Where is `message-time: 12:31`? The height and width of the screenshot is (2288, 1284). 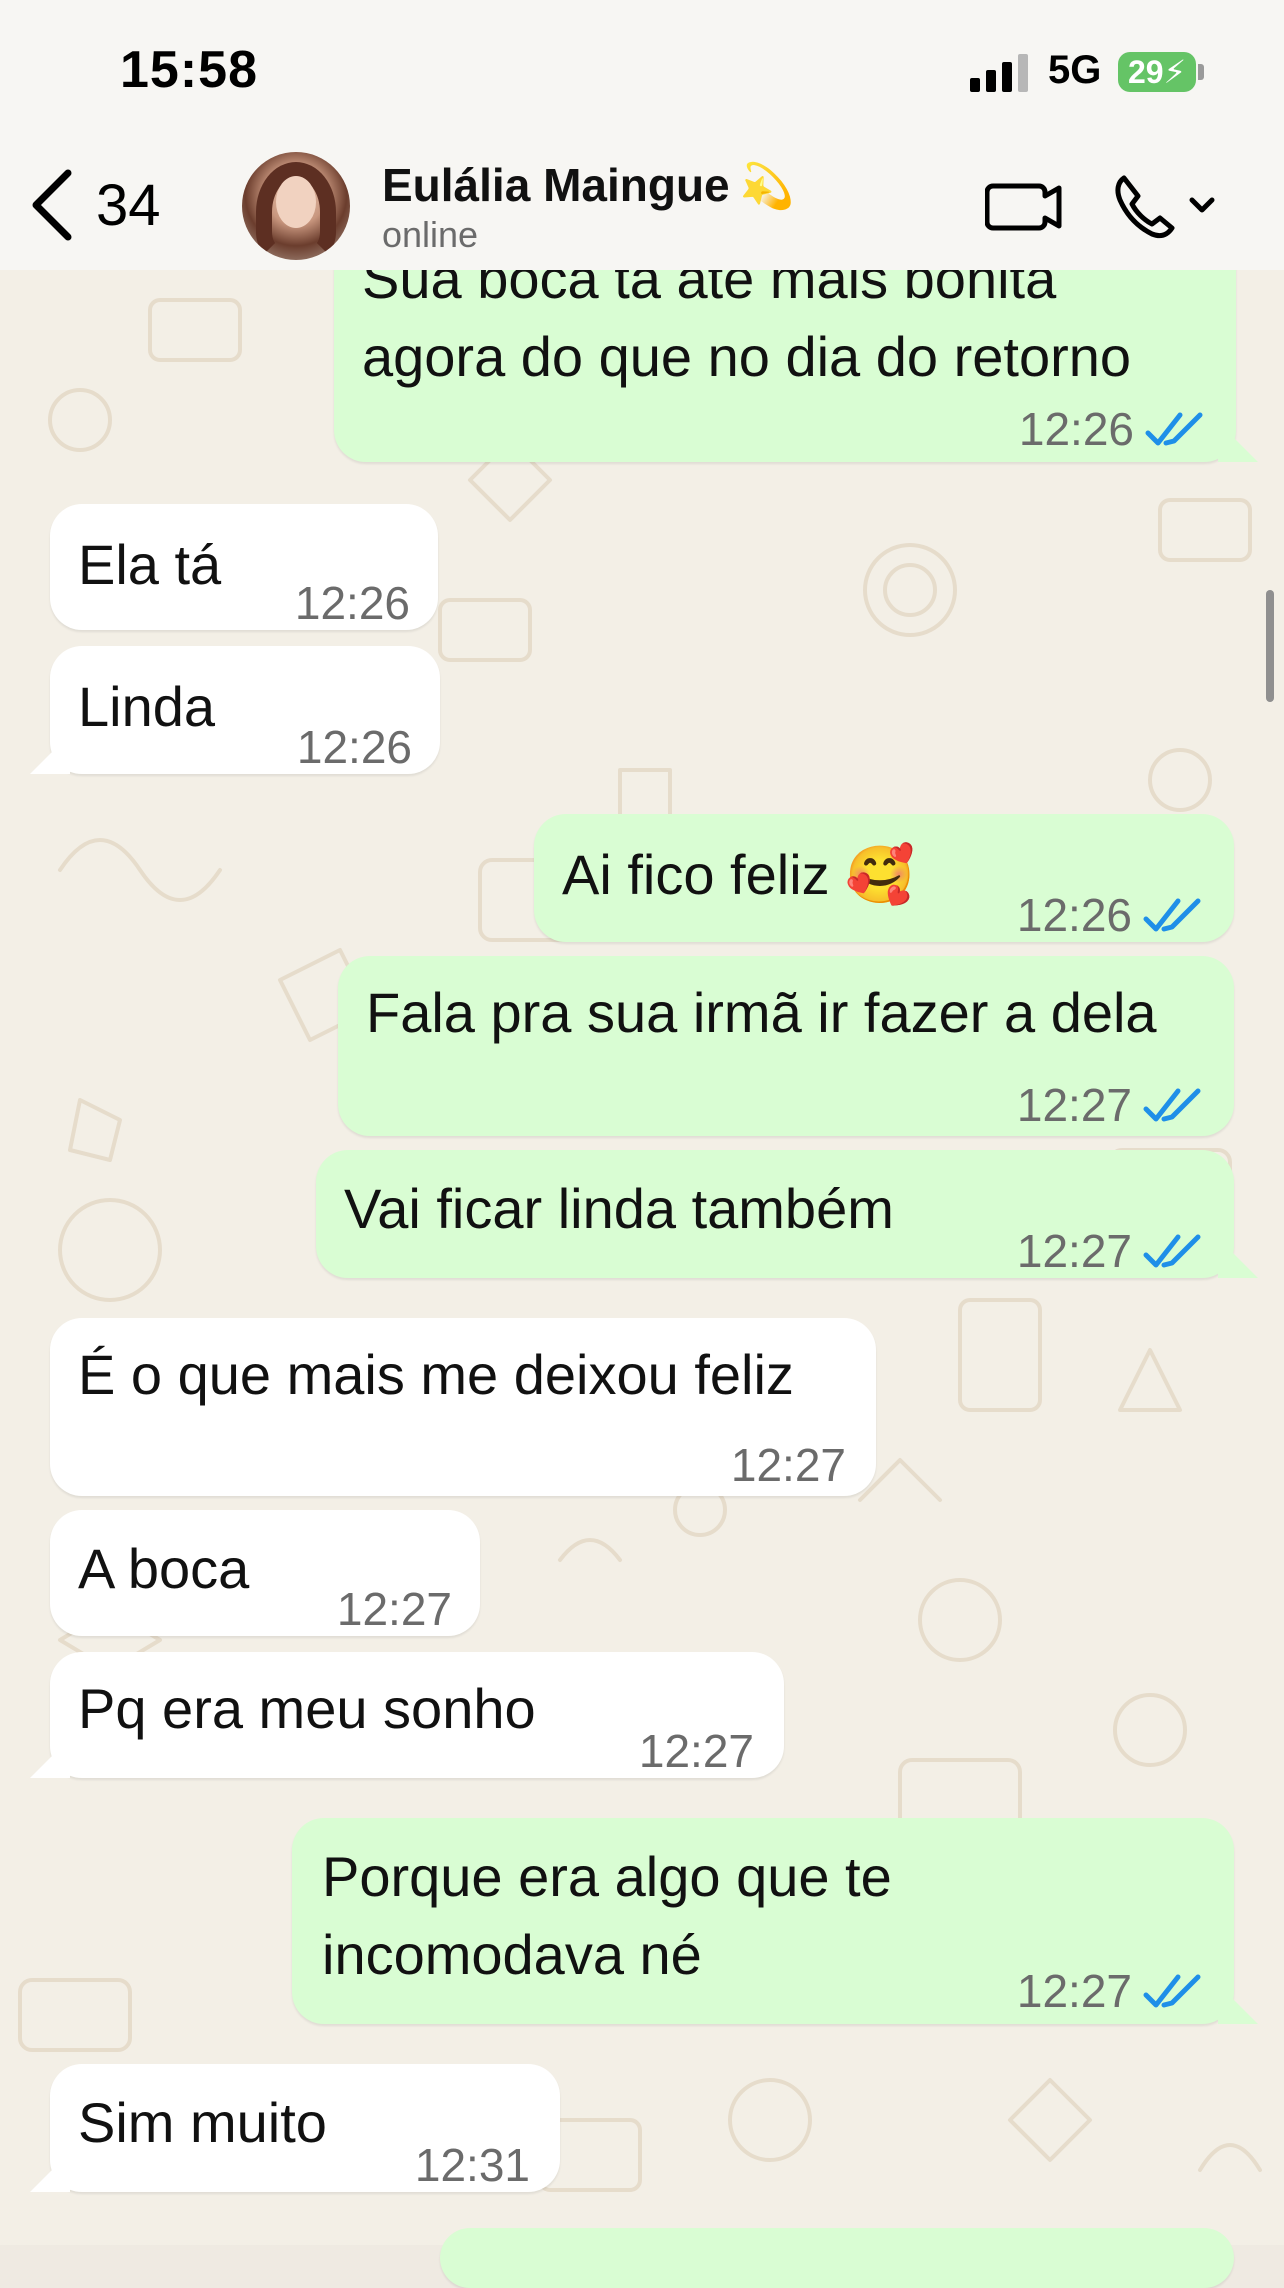
message-time: 12:31 is located at coordinates (472, 2165).